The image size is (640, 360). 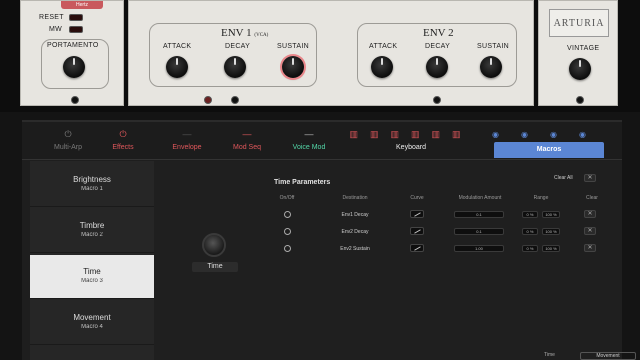 What do you see at coordinates (578, 53) in the screenshot?
I see `brand-module: ARTURIA VINTAGE` at bounding box center [578, 53].